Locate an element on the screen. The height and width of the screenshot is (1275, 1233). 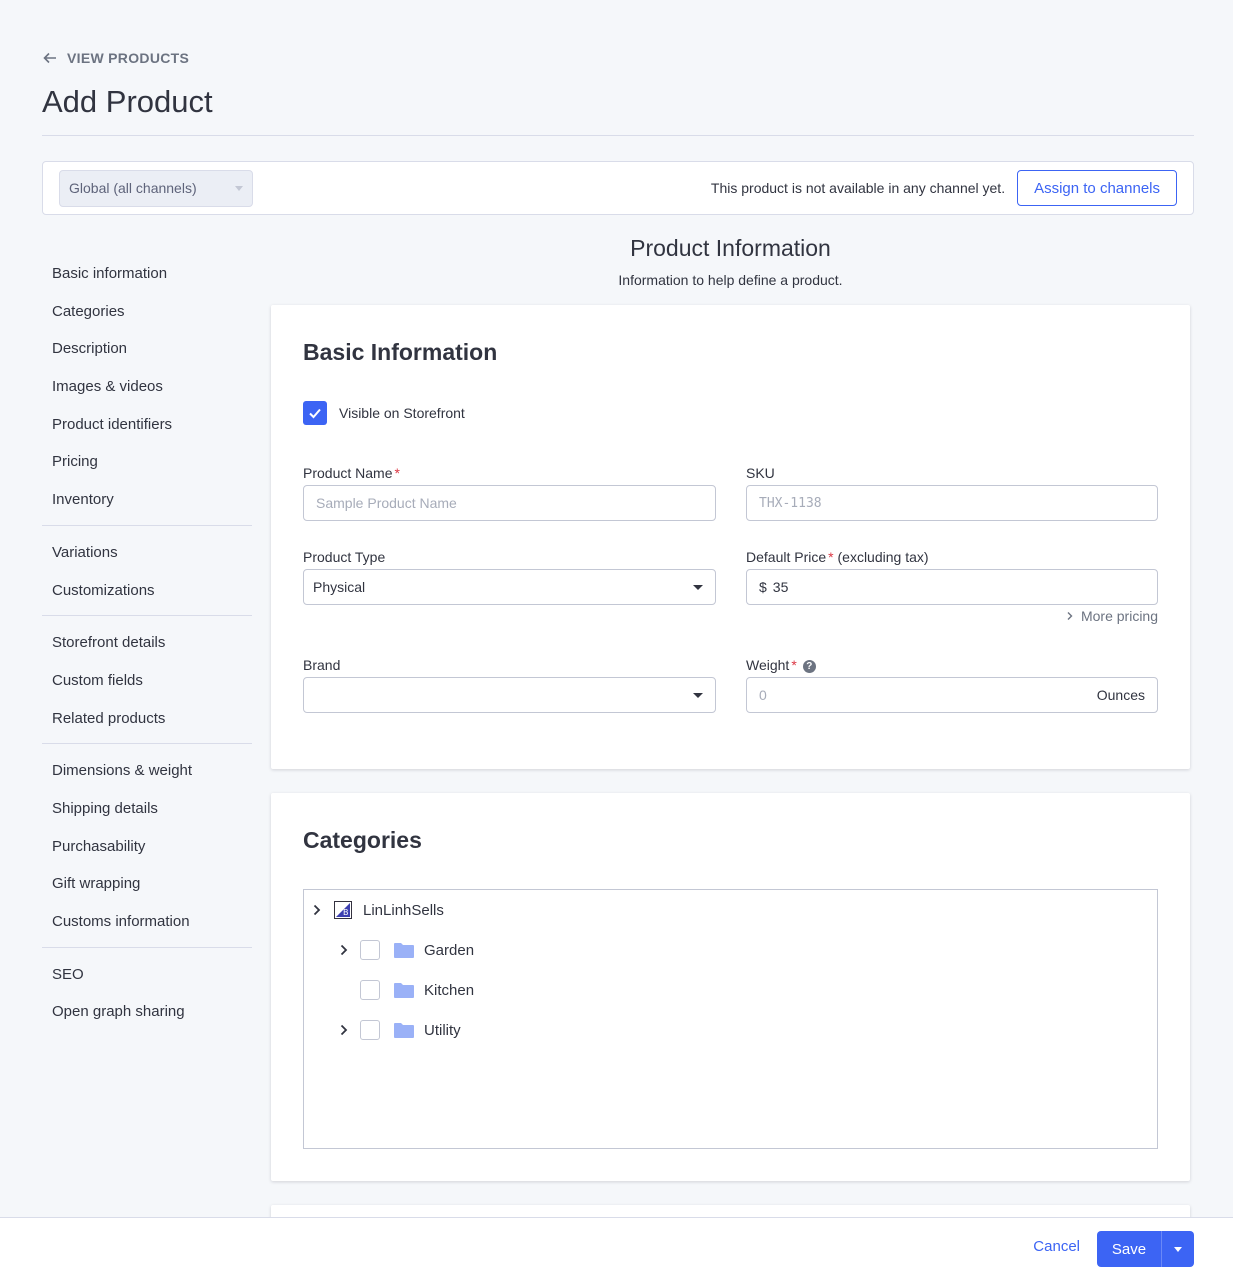
nav-item-dimensions-weight: Dimensions & weight is located at coordinates (147, 771).